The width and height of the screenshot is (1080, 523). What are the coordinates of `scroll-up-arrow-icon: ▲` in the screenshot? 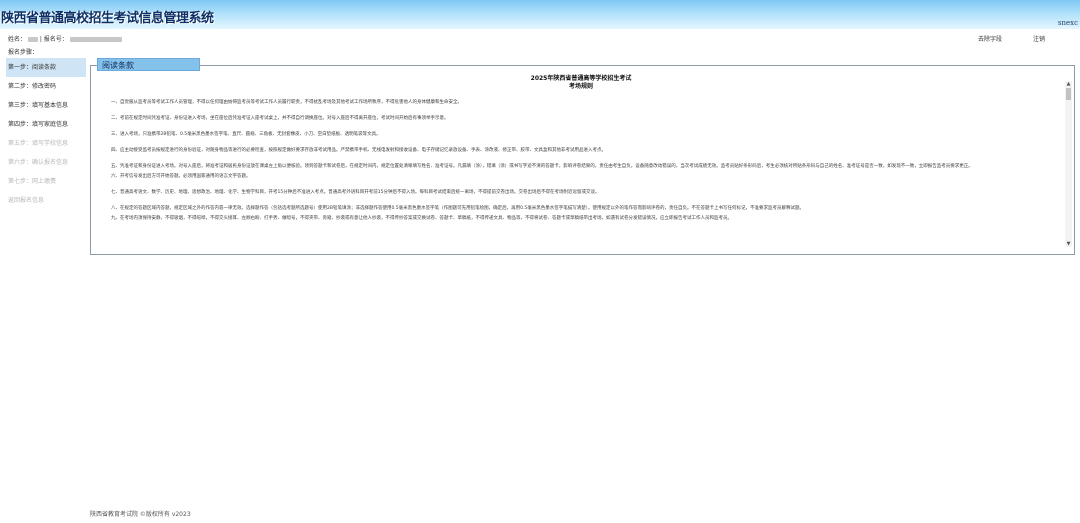 It's located at (1068, 84).